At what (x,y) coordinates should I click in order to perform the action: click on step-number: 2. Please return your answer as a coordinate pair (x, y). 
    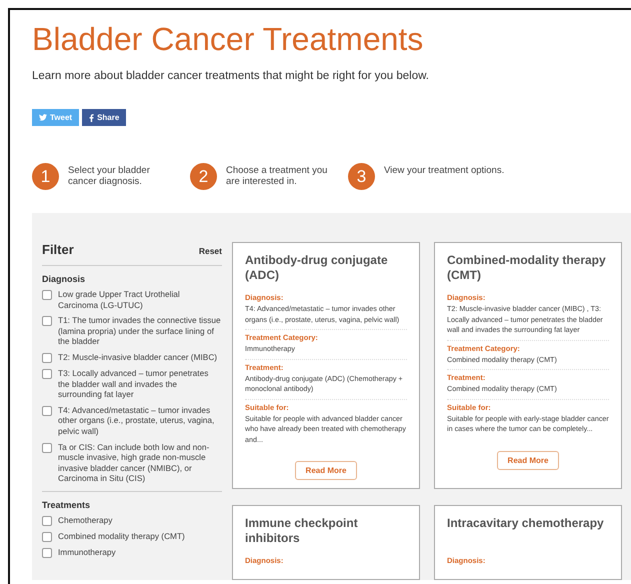
    Looking at the image, I should click on (203, 176).